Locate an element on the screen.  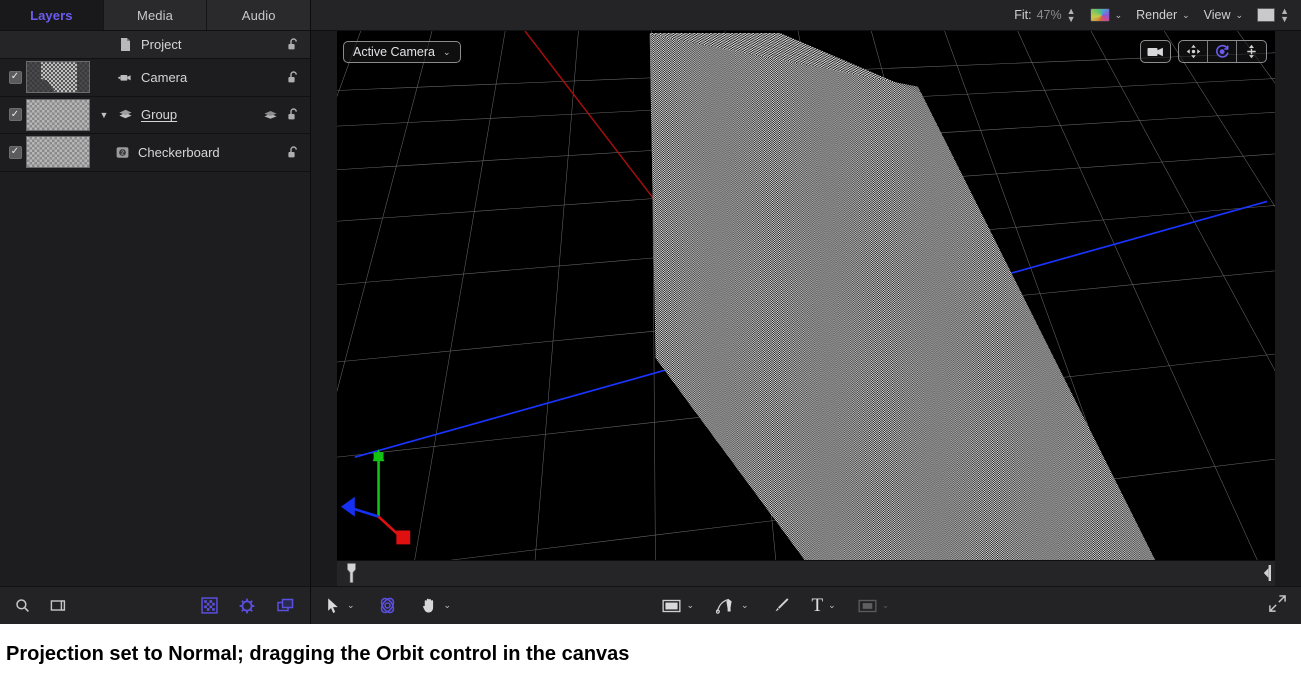
expand-diagonal-icon is located at coordinates (1277, 603).